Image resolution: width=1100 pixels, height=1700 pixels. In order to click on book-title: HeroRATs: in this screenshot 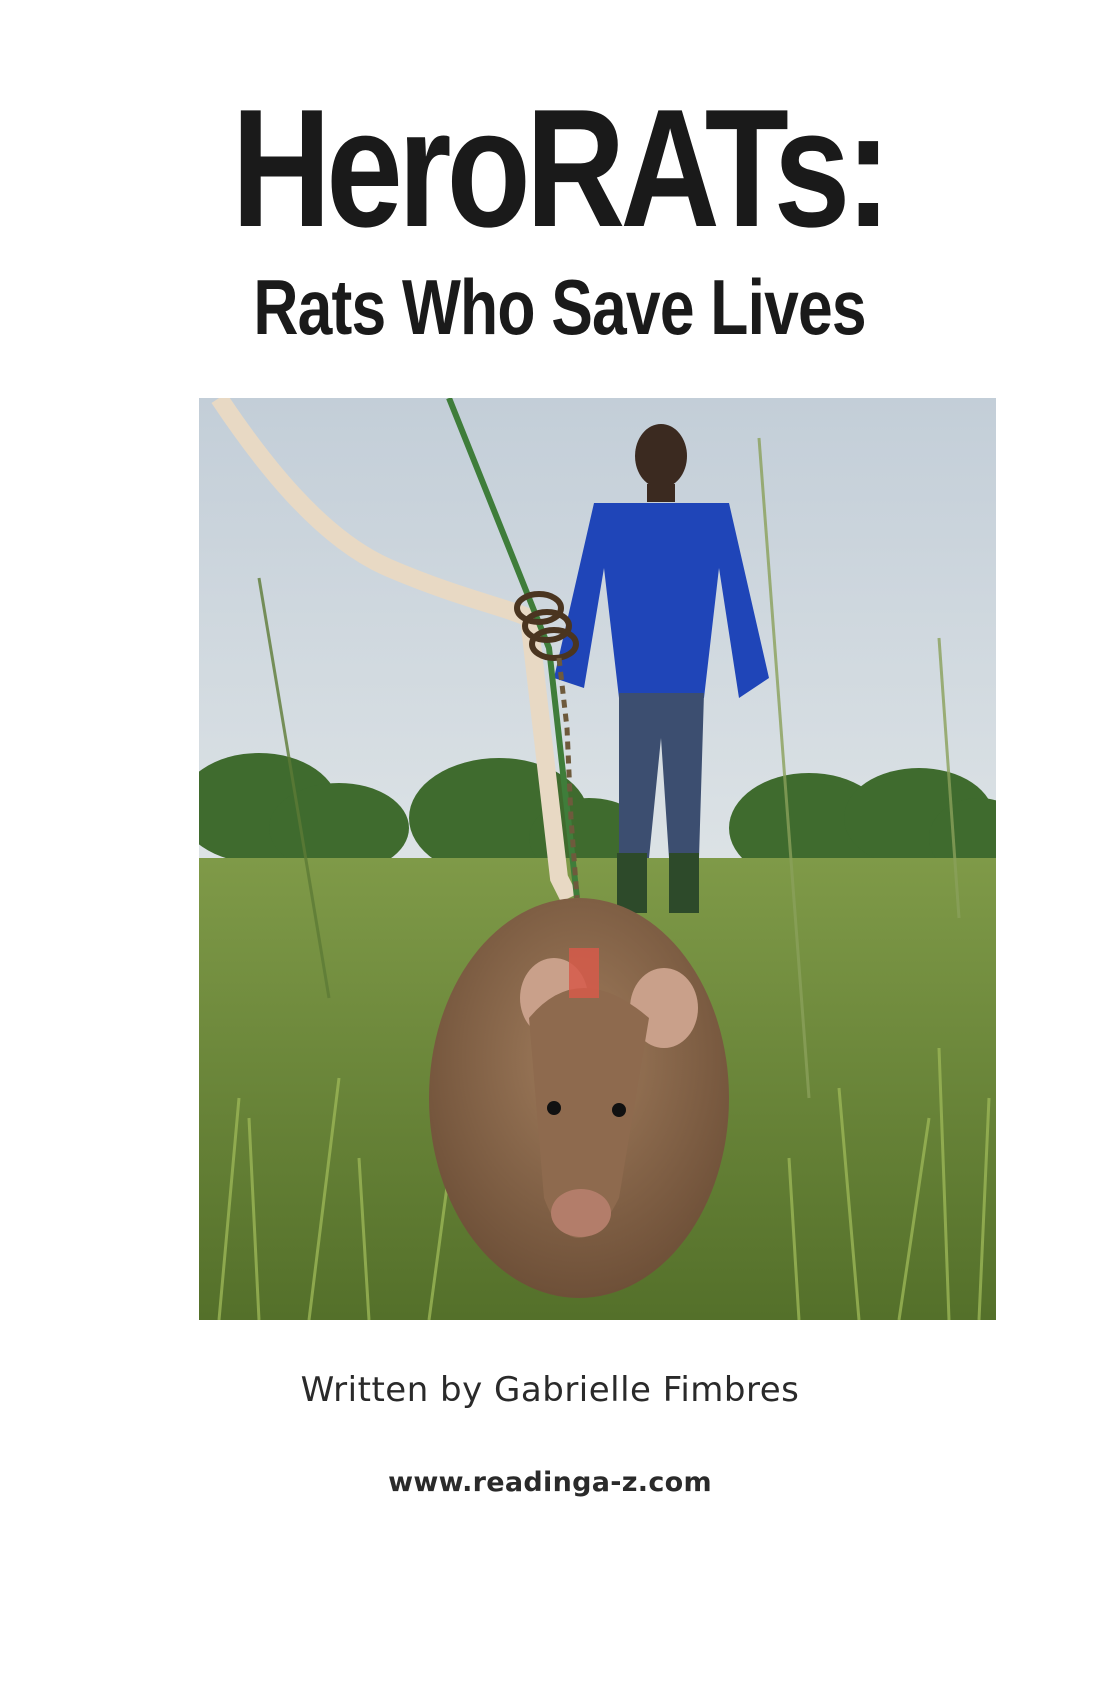, I will do `click(561, 168)`.